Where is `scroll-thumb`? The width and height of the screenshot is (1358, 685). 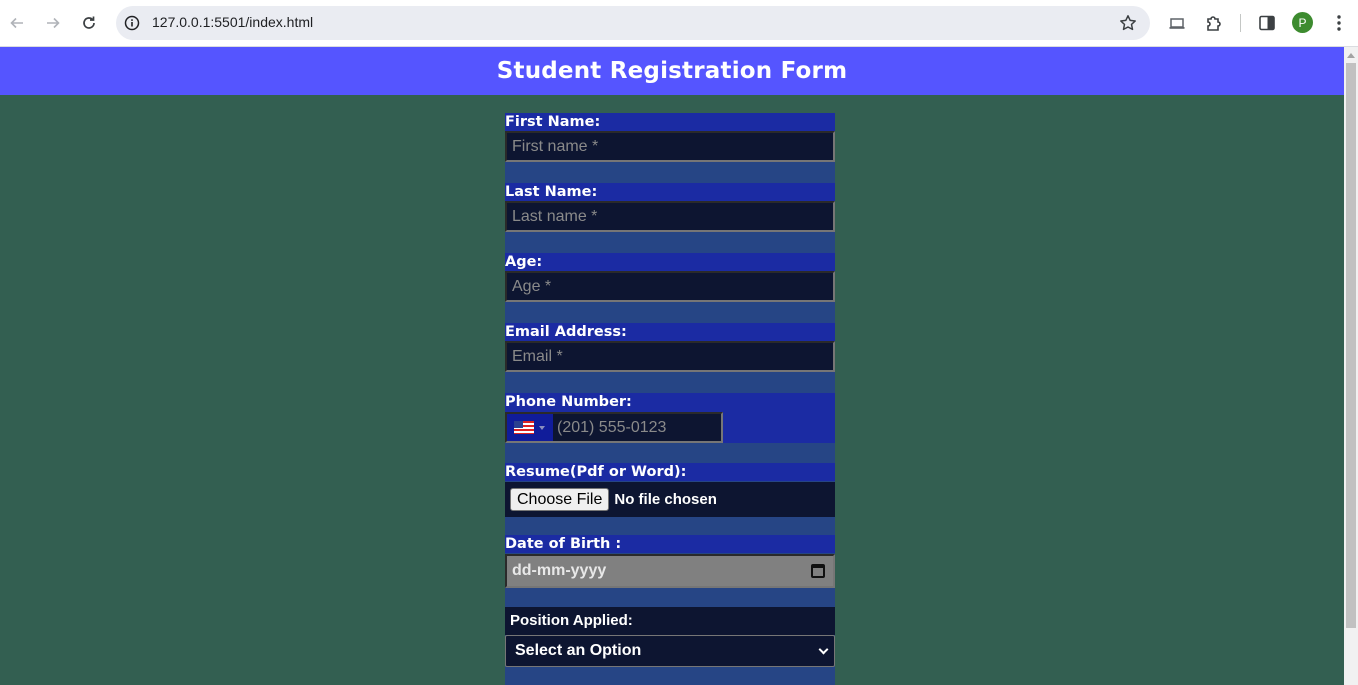 scroll-thumb is located at coordinates (1351, 345).